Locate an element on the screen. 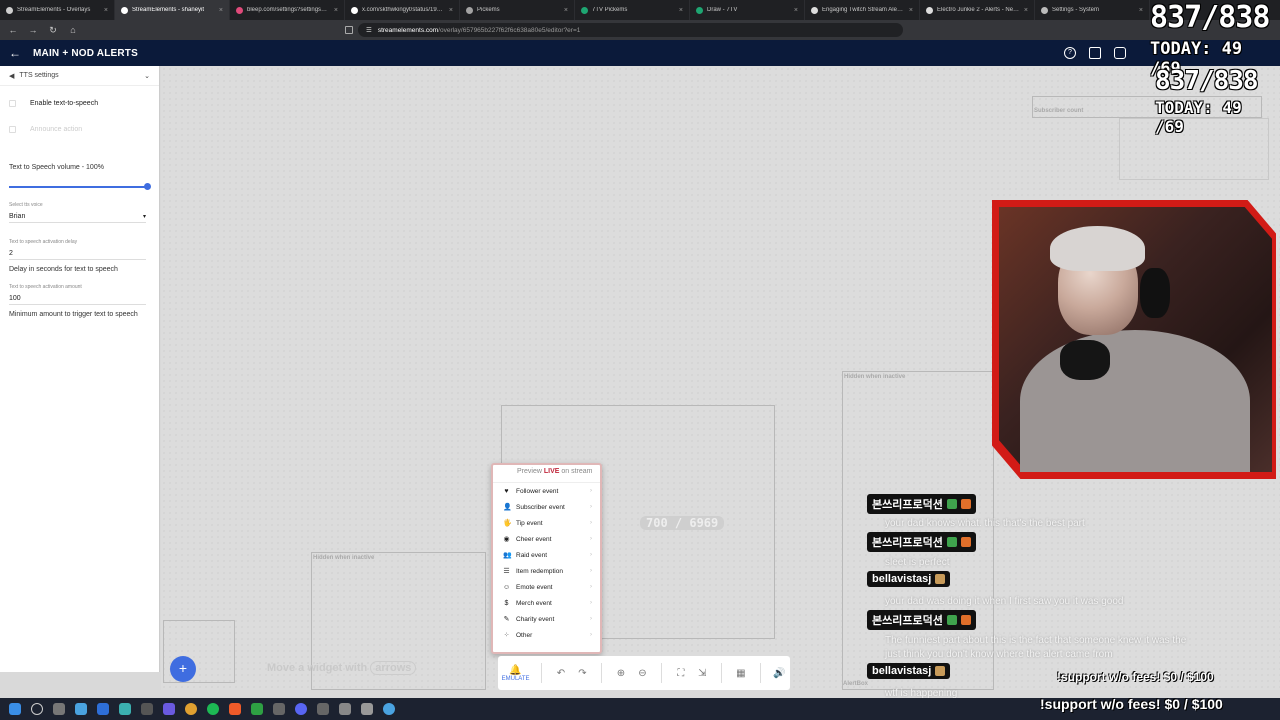  chevron-down-icon: ⌄ is located at coordinates (147, 76).